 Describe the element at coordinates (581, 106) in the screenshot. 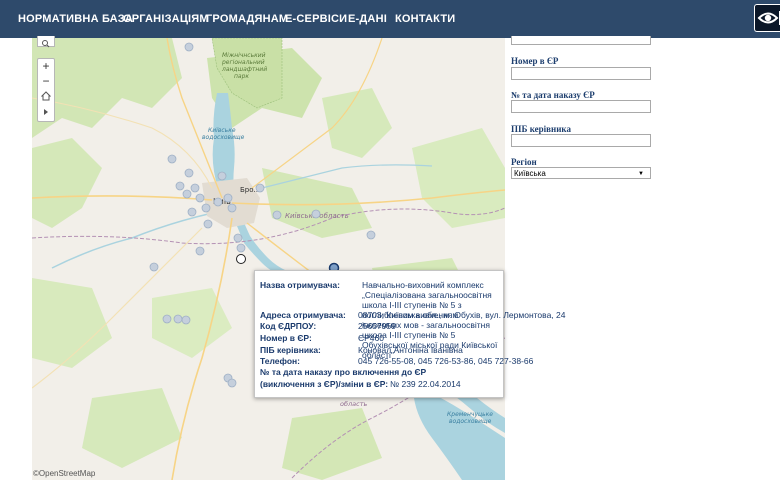

I see `order-date-input` at that location.